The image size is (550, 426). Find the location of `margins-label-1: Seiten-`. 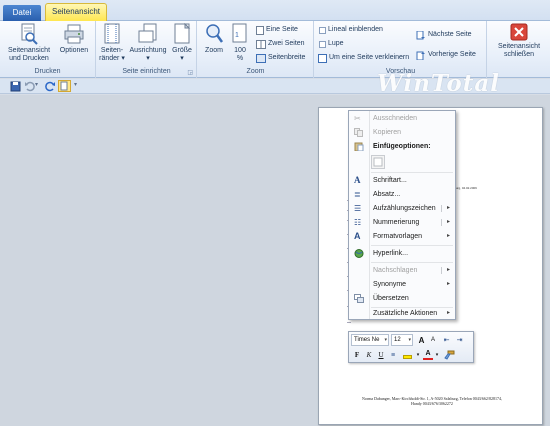

margins-label-1: Seiten- is located at coordinates (112, 50).